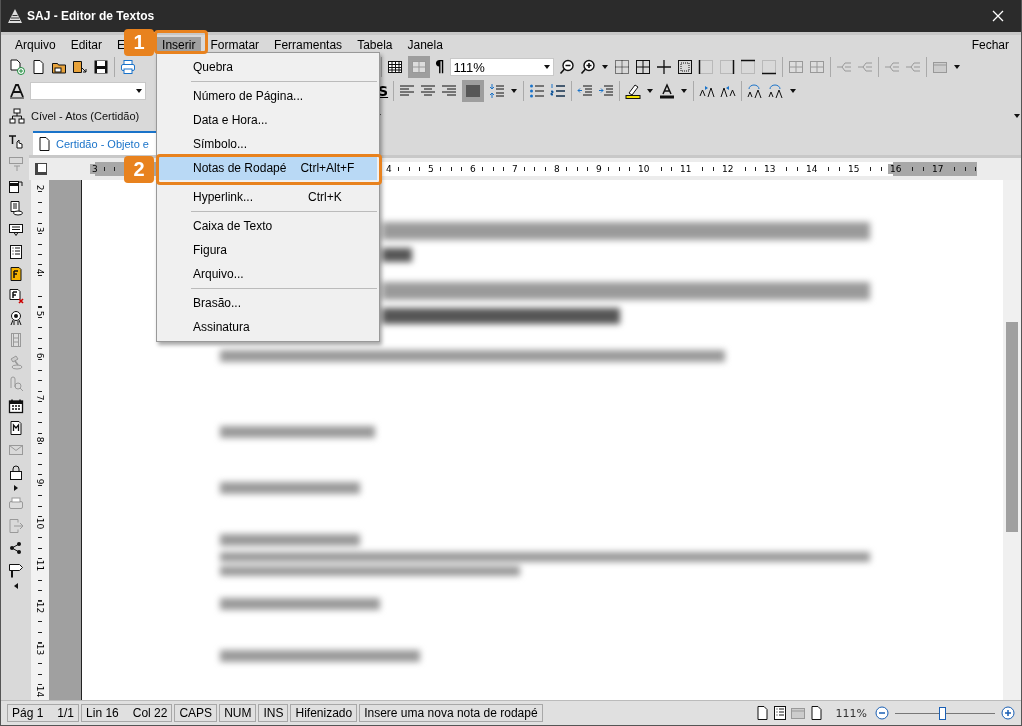 The height and width of the screenshot is (726, 1022). What do you see at coordinates (990, 45) in the screenshot?
I see `close-document-button: Fechar` at bounding box center [990, 45].